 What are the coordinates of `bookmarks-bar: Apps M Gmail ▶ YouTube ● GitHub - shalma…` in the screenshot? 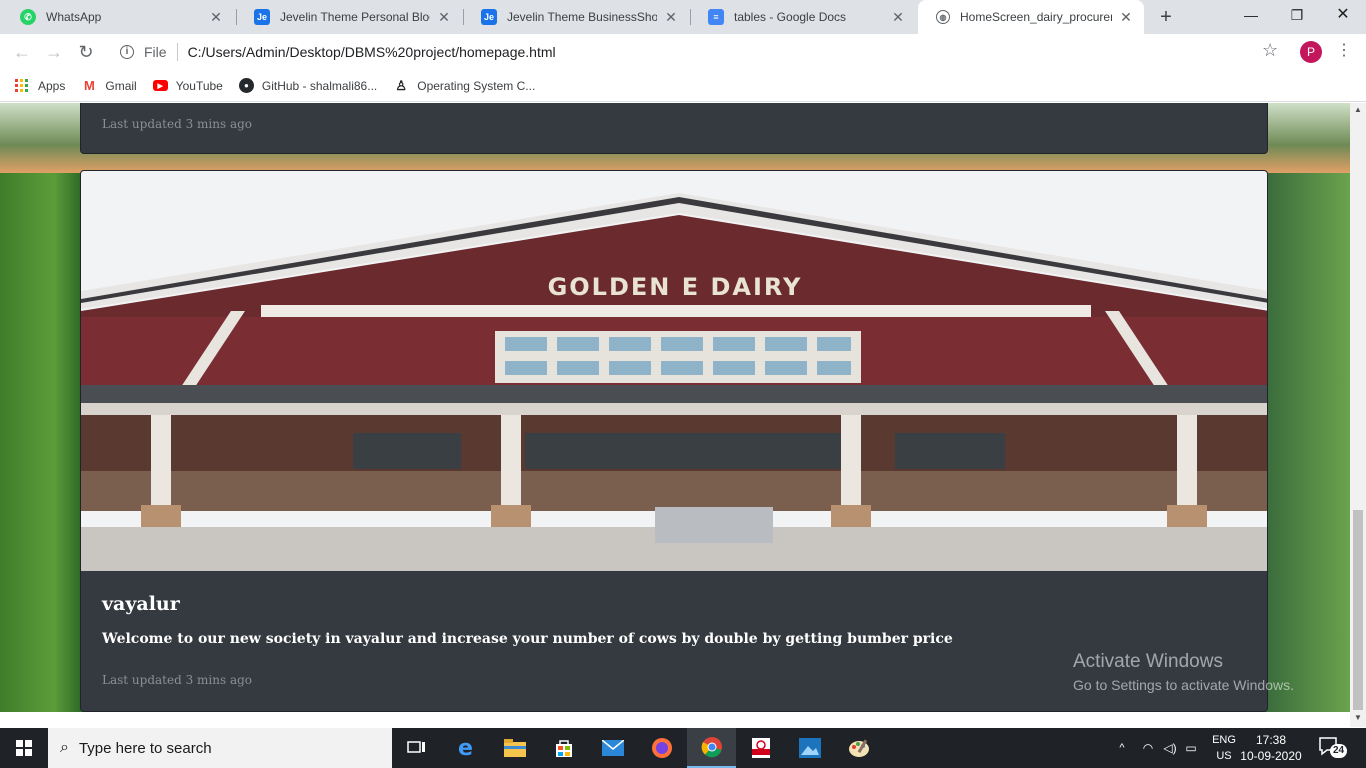 It's located at (683, 86).